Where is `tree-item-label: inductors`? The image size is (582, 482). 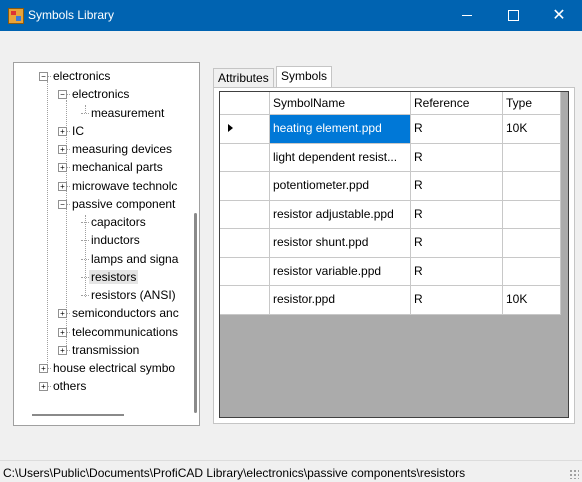
tree-item-label: inductors is located at coordinates (115, 240).